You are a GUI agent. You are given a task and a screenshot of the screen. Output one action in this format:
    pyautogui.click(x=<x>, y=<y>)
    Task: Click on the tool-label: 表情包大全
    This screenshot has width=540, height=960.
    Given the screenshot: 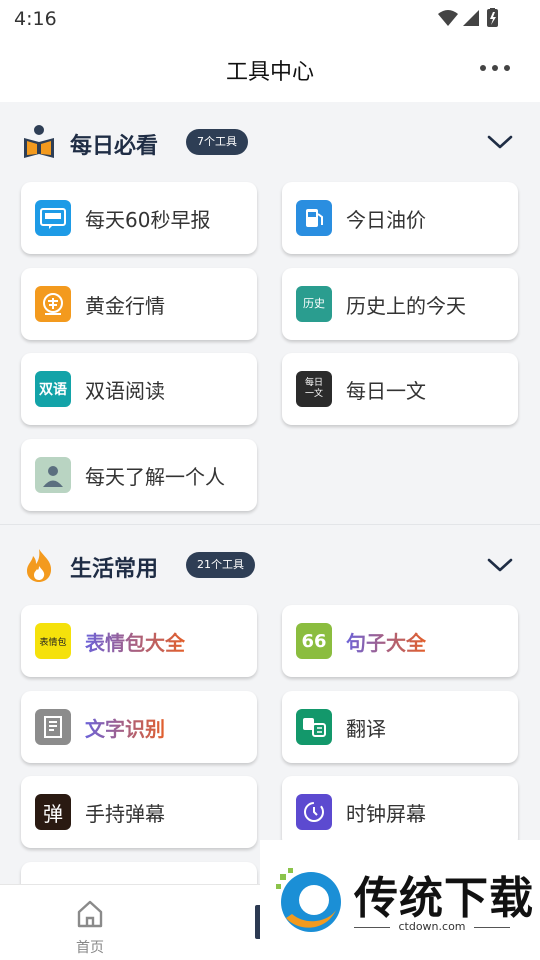 What is the action you would take?
    pyautogui.click(x=135, y=641)
    